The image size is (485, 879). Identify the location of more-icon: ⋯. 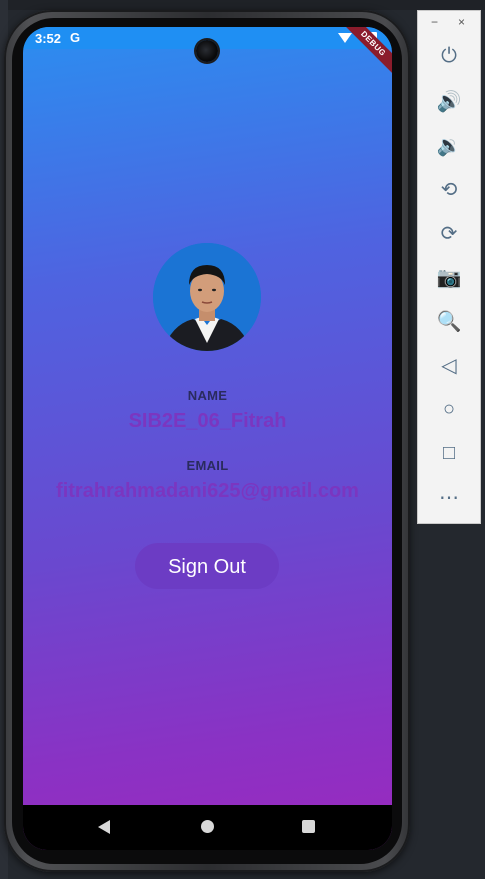
(449, 497).